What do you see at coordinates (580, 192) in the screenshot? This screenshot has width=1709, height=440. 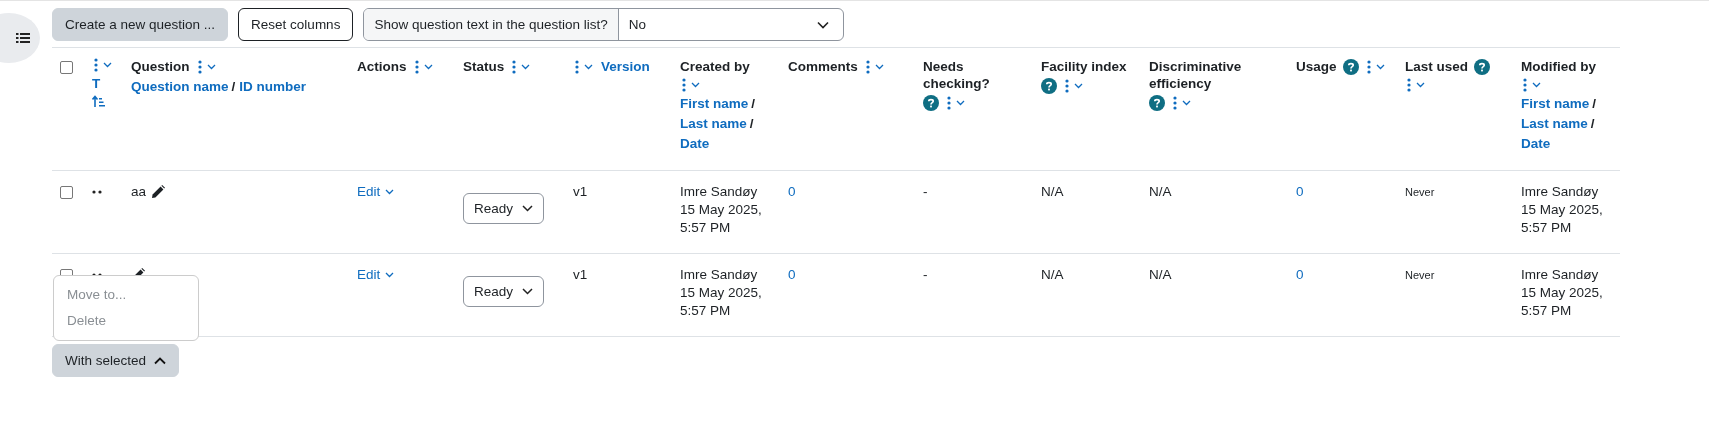 I see `version-text: v1` at bounding box center [580, 192].